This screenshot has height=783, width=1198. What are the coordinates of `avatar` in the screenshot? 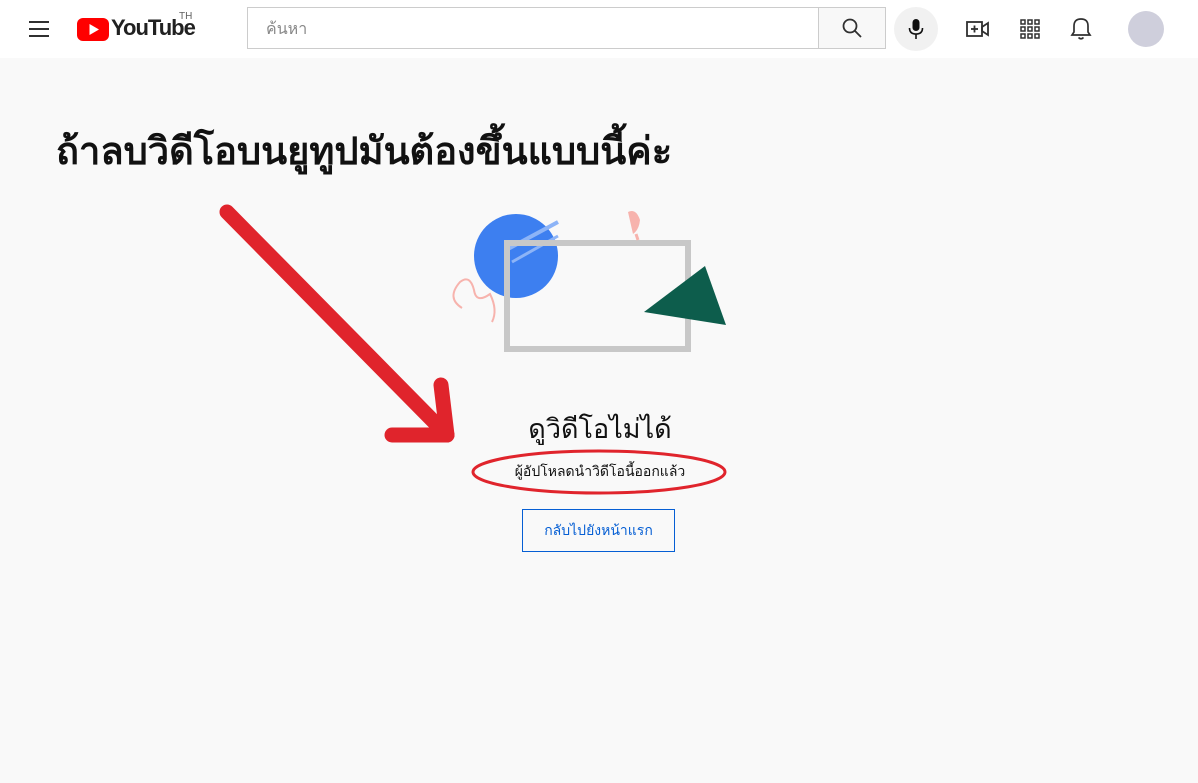 It's located at (1146, 29).